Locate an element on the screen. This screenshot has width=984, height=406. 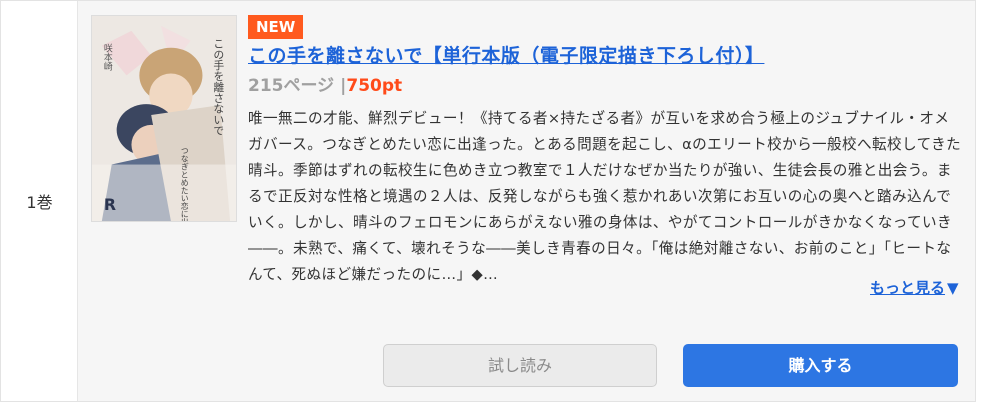
sample-read-button: 試し読み is located at coordinates (520, 365).